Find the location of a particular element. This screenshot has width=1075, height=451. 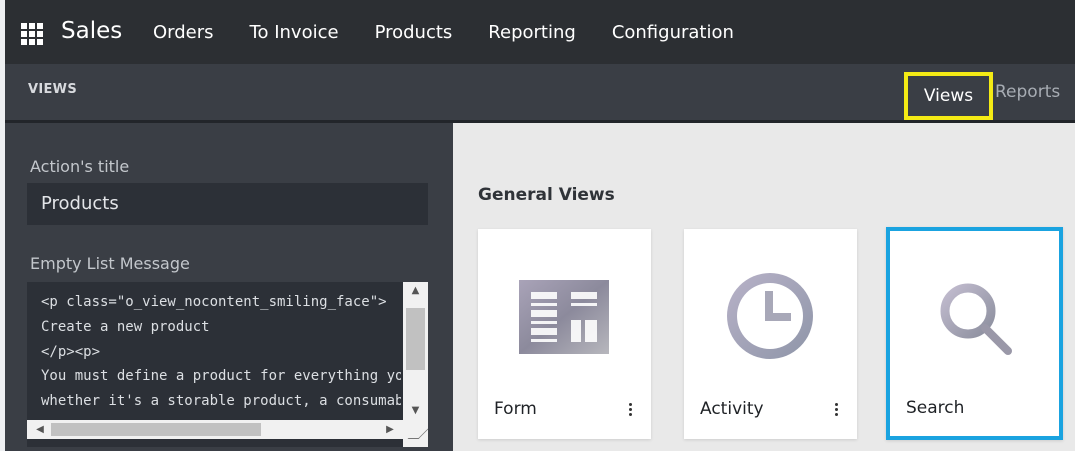

resize-handle-icon is located at coordinates (415, 433).